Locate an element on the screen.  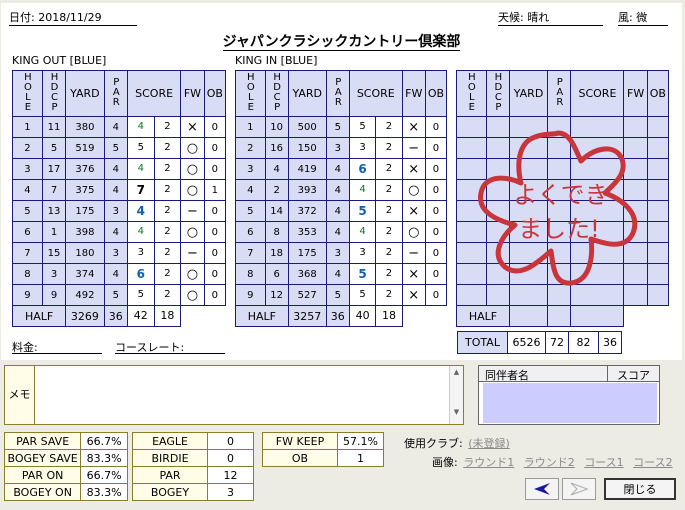
out-header-score: SCORE is located at coordinates (154, 93).